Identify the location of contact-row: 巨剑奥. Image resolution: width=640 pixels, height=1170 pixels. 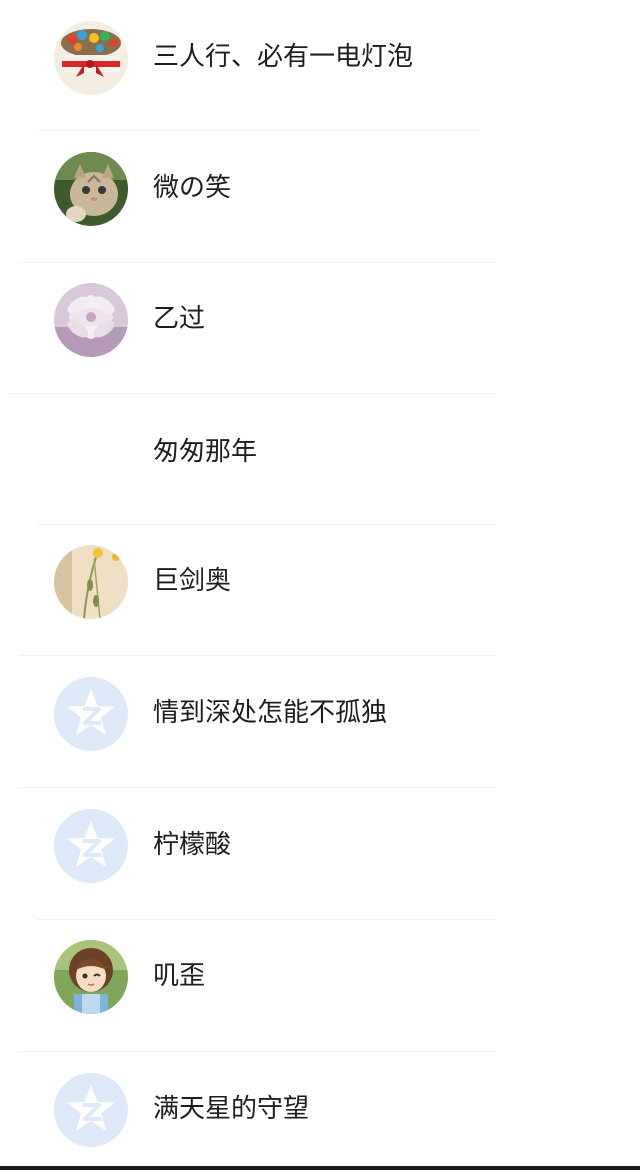
(320, 590).